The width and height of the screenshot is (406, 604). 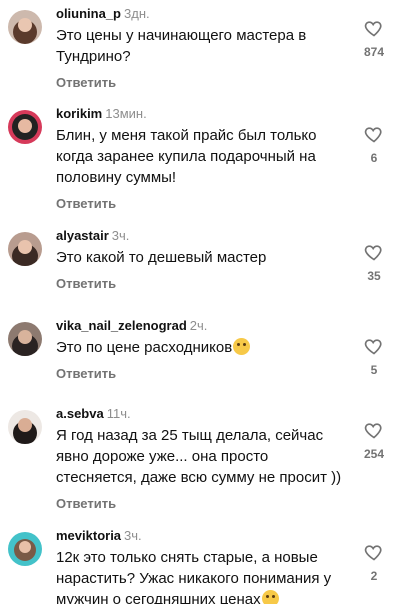 I want to click on like-count: 35, so click(x=374, y=276).